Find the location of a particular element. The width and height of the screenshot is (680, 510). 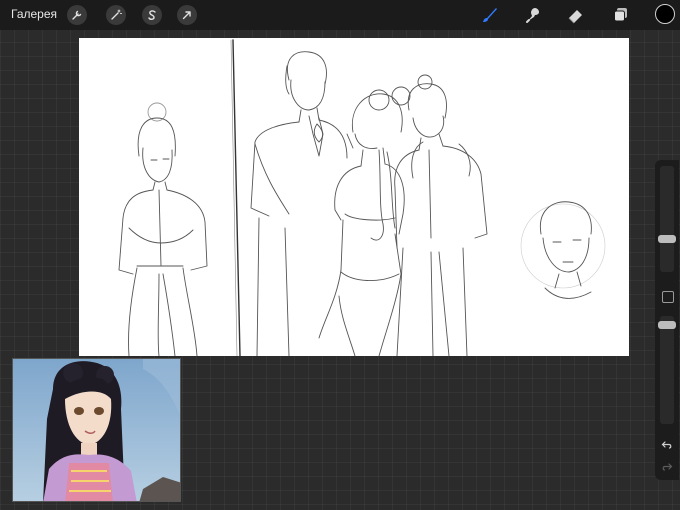

color-picker-button is located at coordinates (665, 14).